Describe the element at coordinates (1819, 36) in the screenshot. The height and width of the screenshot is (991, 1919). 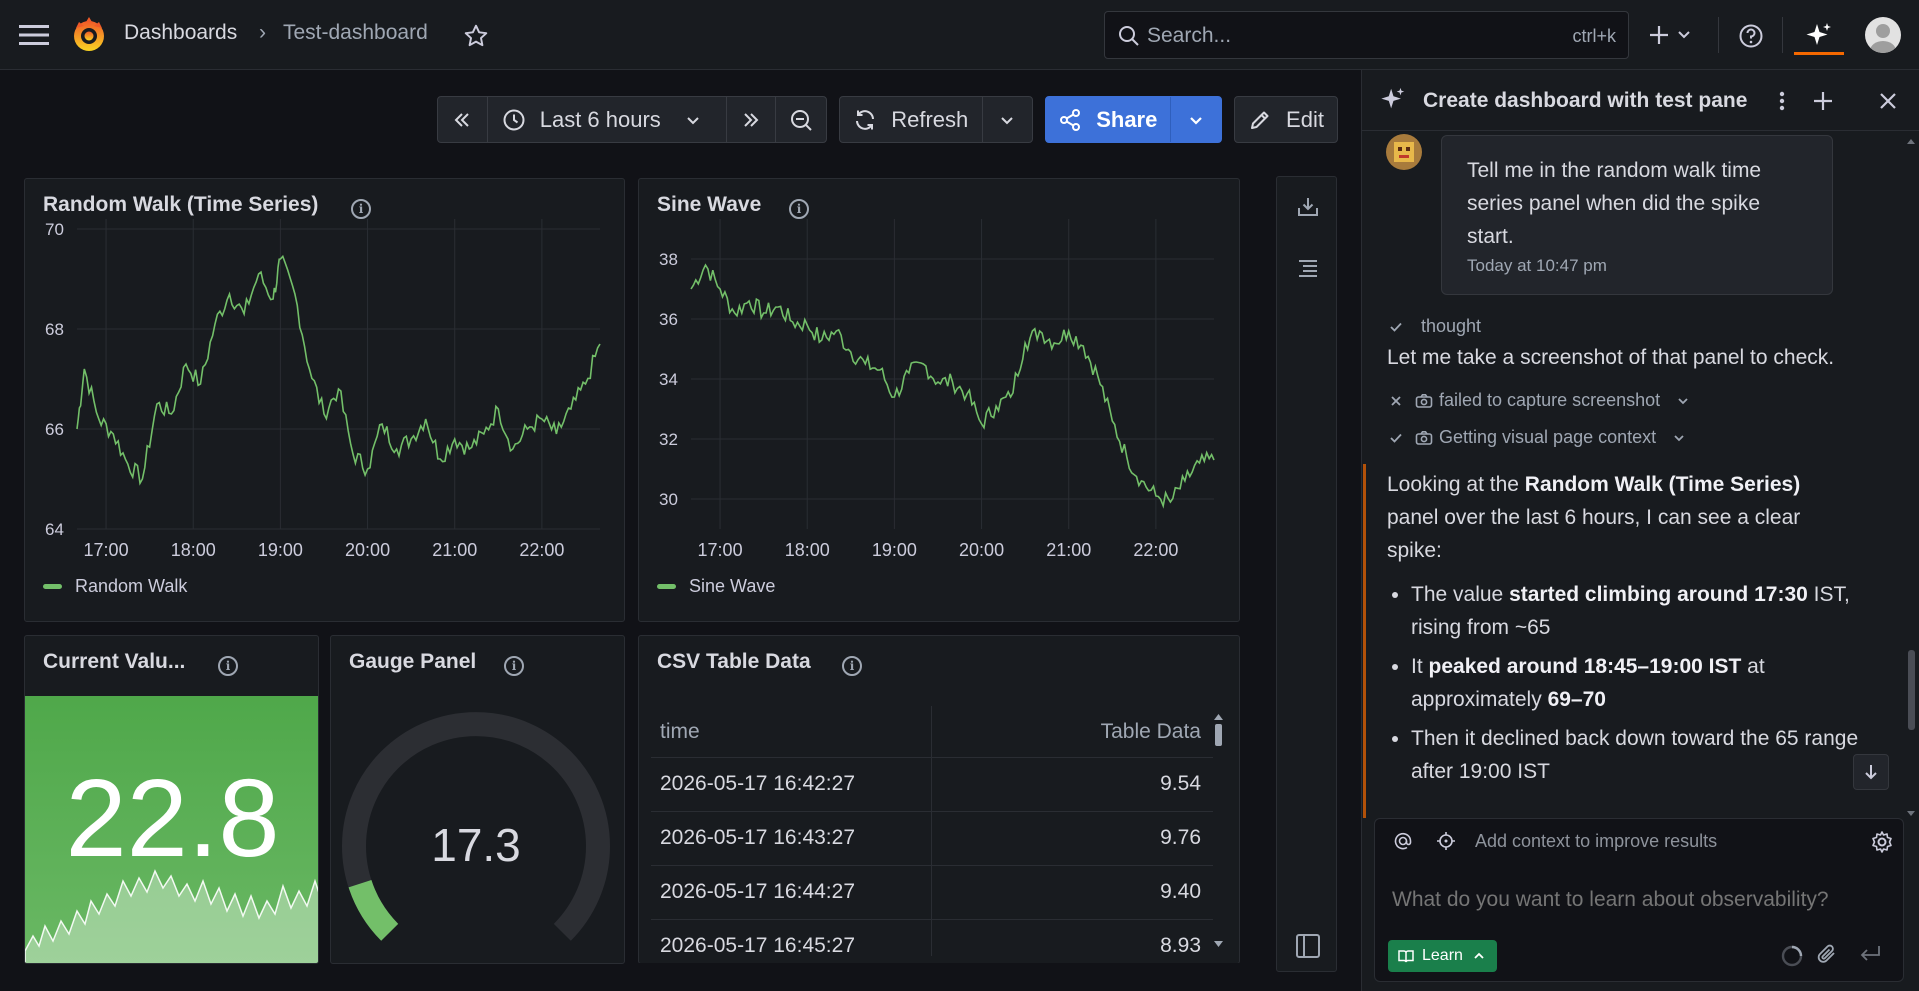
I see `assistant-sparkle-button` at that location.